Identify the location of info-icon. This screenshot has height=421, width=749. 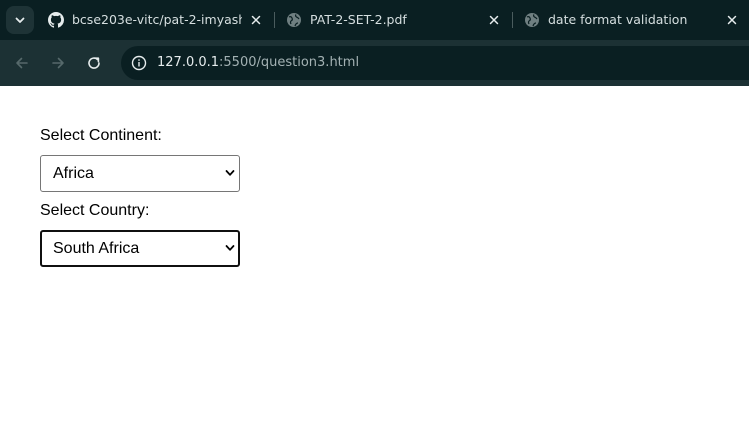
(139, 63).